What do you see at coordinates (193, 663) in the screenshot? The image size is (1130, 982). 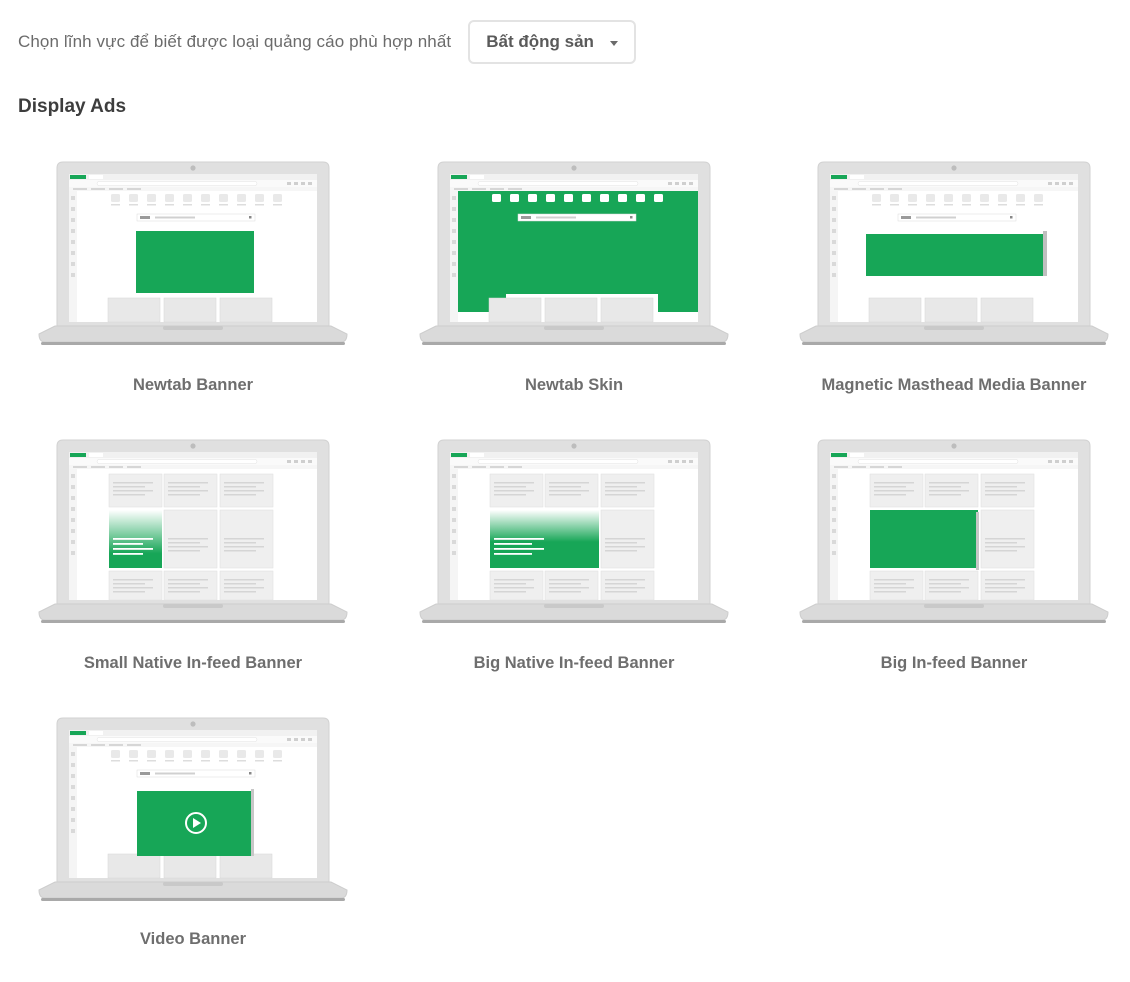 I see `ad-format-title: Small Native In-feed Banner` at bounding box center [193, 663].